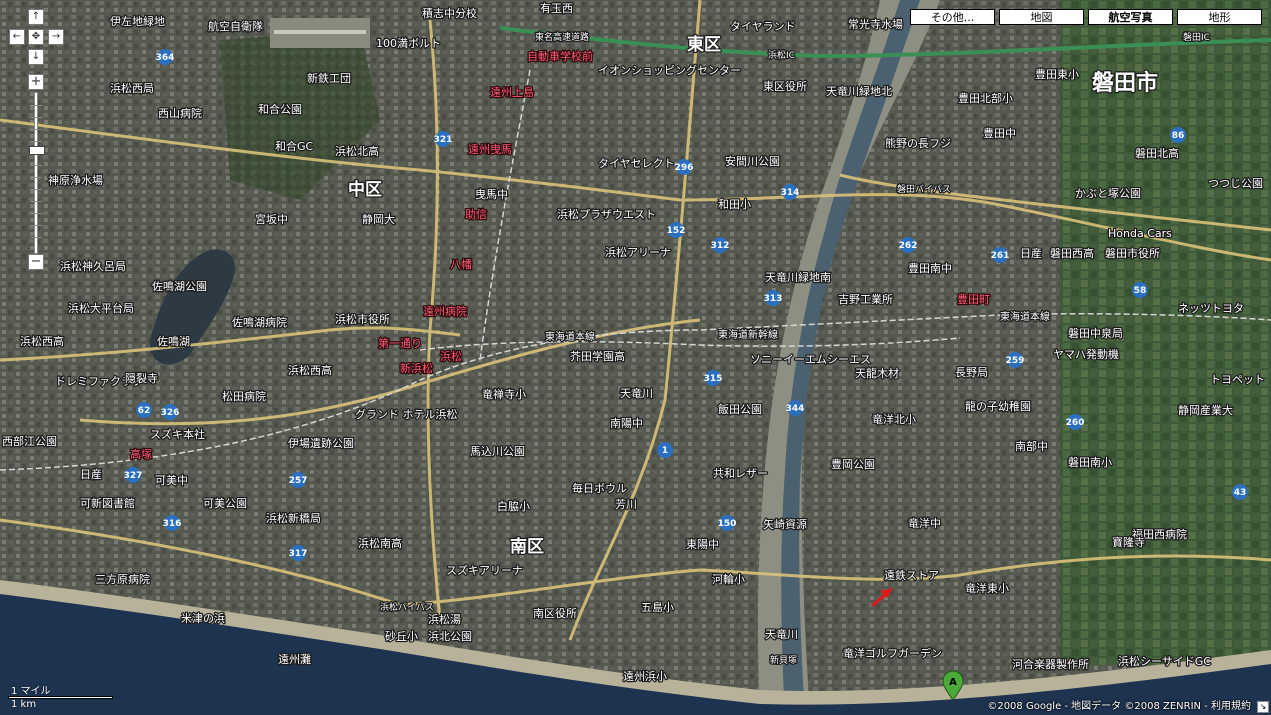  I want to click on place-label: 東海道本線, so click(570, 336).